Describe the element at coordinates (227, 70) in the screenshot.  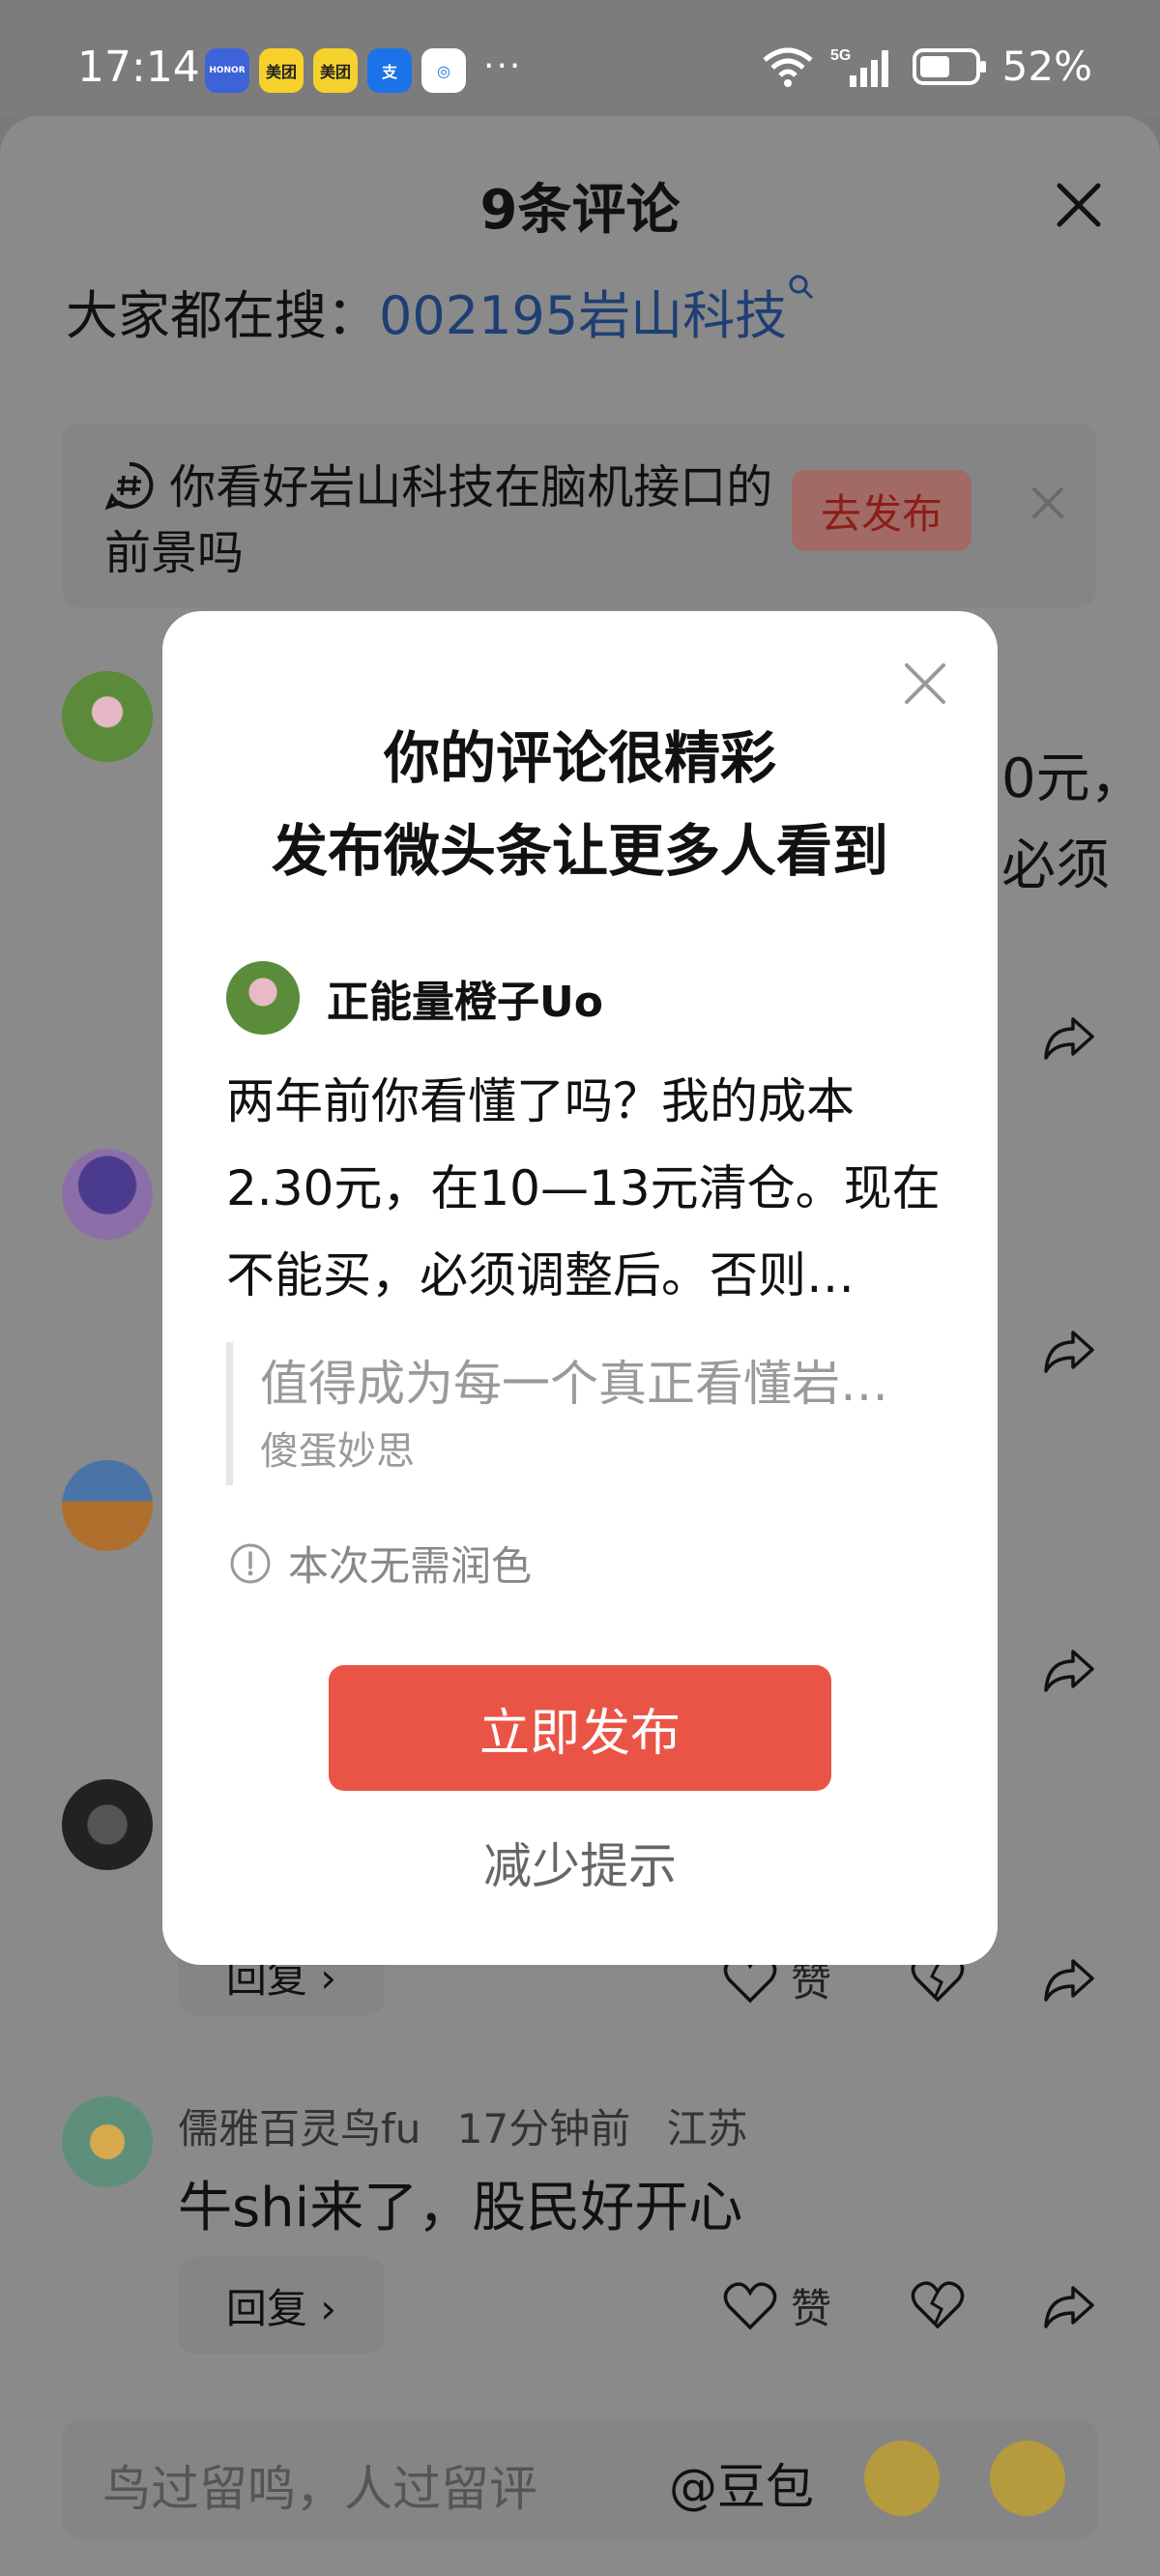
I see `honor-icon: HONOR` at that location.